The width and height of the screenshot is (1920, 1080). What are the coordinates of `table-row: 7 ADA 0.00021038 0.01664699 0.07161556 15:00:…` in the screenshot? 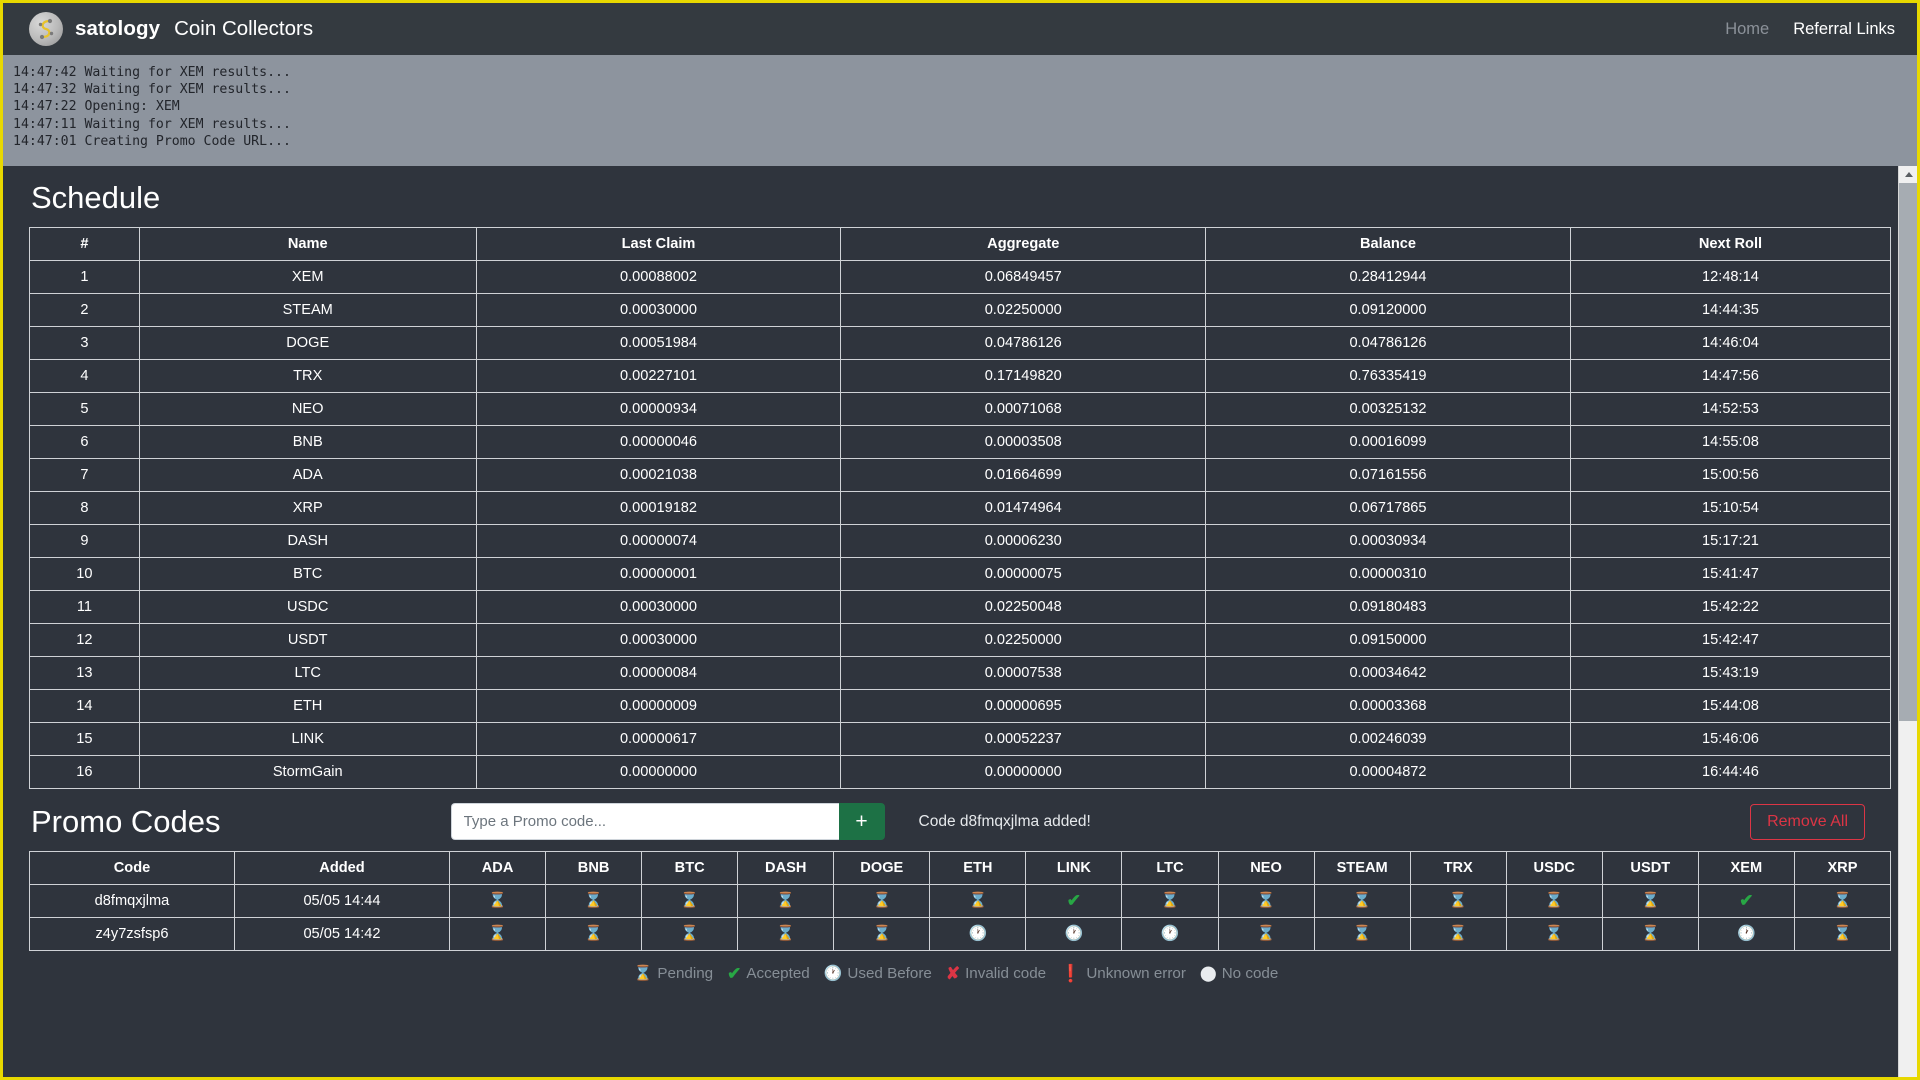 It's located at (960, 475).